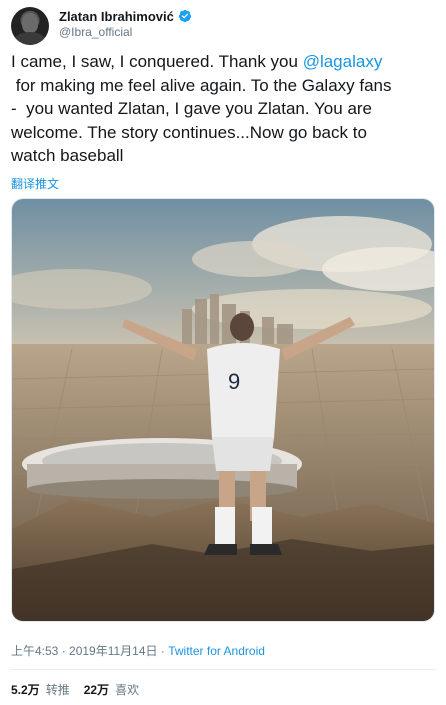 The height and width of the screenshot is (705, 446). What do you see at coordinates (111, 689) in the screenshot?
I see `likes-stat: 22万 喜欢` at bounding box center [111, 689].